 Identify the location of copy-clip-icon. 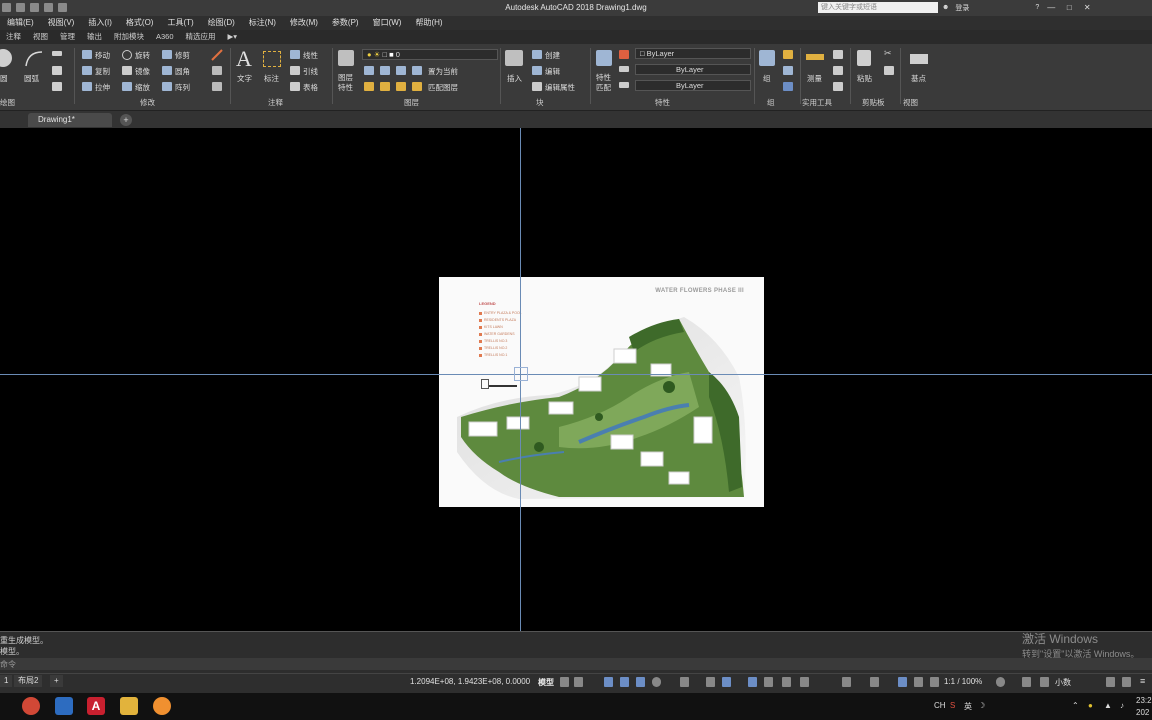
(889, 70).